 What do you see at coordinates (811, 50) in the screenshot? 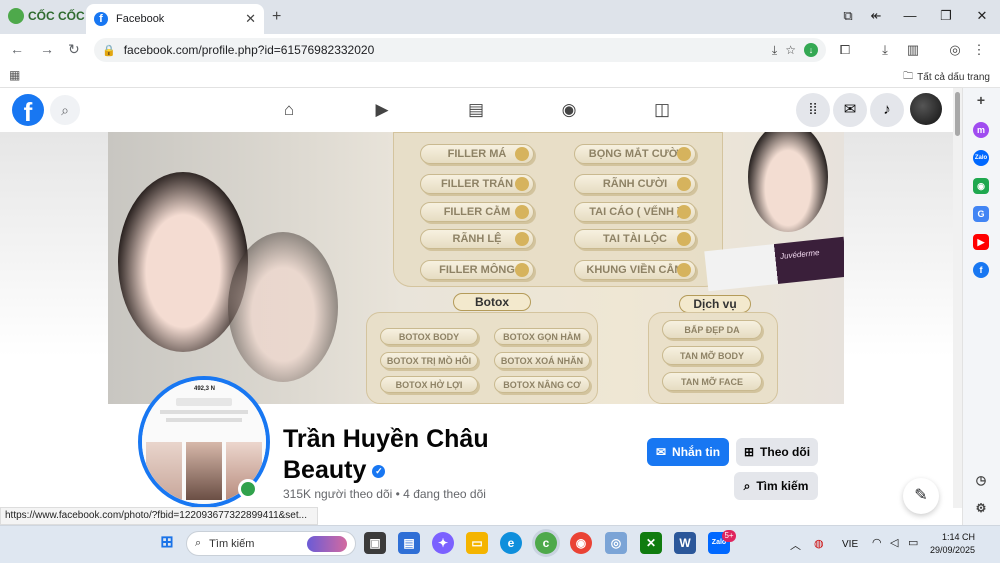
I see `download-status-icon: ↓` at bounding box center [811, 50].